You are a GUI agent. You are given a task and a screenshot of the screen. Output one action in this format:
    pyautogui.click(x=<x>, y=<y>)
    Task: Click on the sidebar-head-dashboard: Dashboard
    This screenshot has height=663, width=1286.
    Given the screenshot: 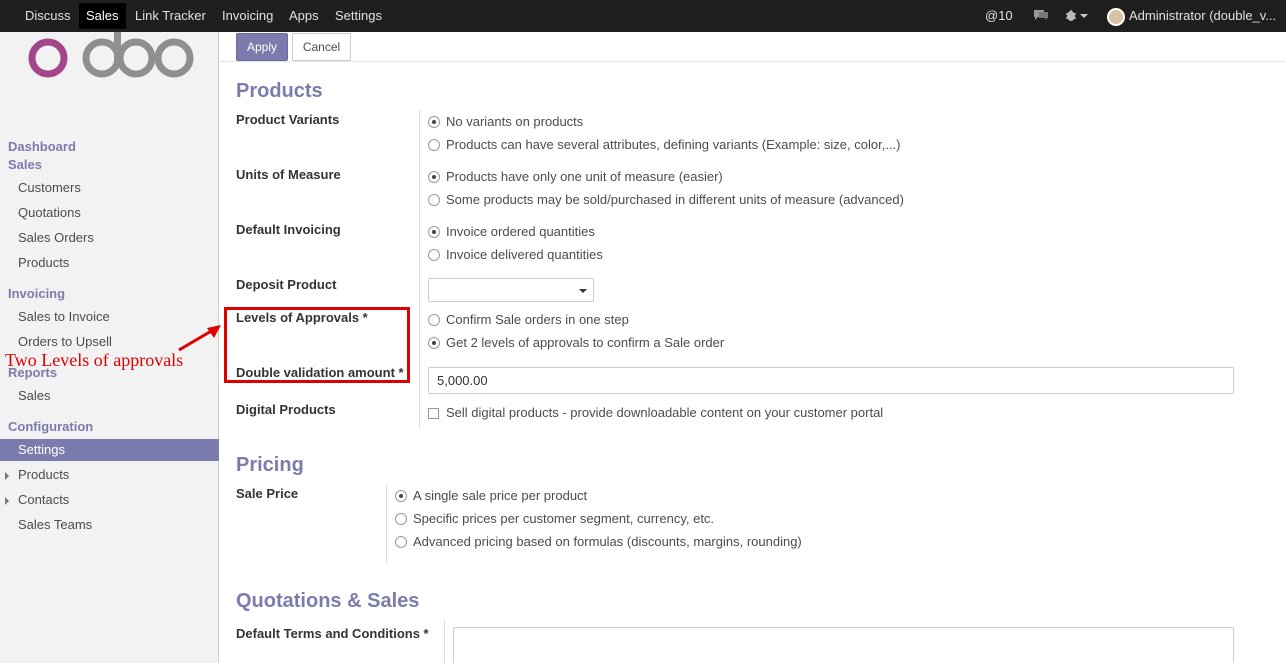 What is the action you would take?
    pyautogui.click(x=42, y=146)
    